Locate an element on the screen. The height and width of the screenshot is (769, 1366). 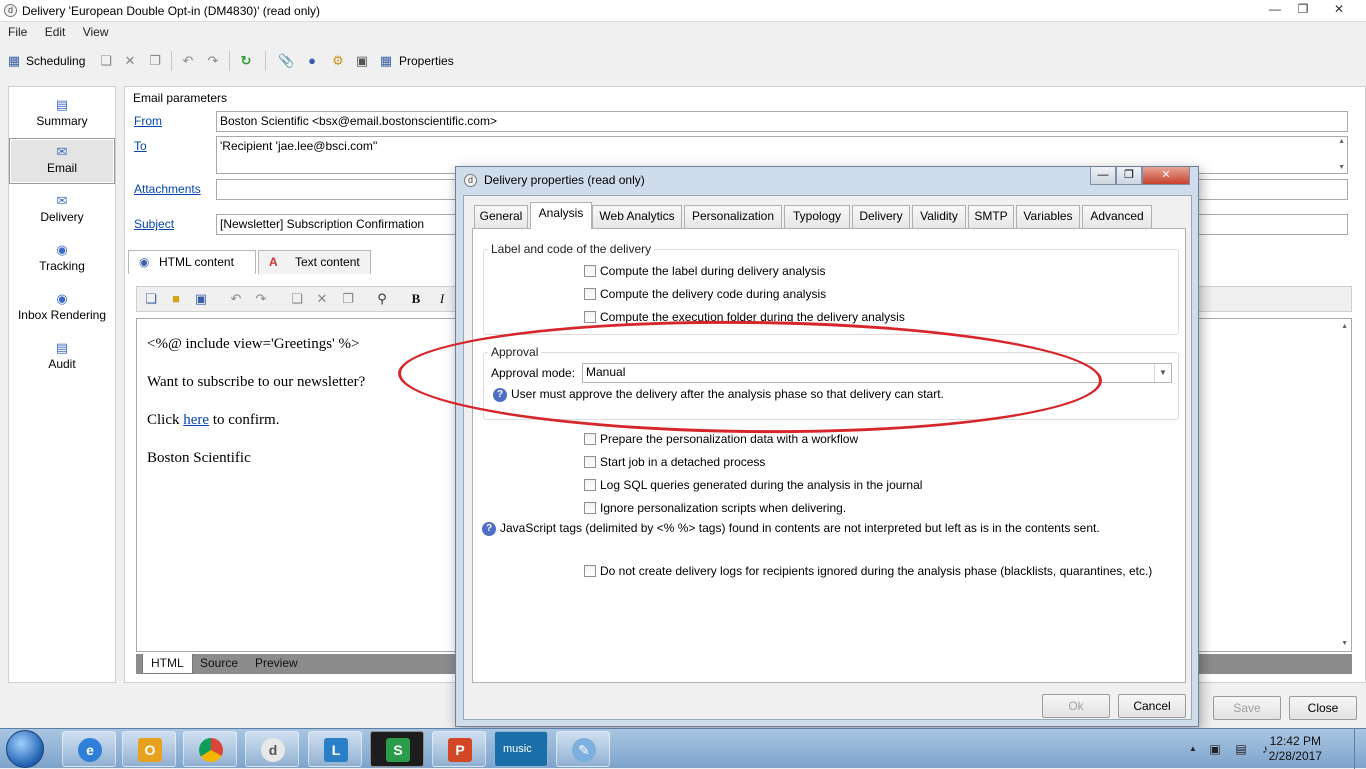
tab-source: Source is located at coordinates (219, 664).